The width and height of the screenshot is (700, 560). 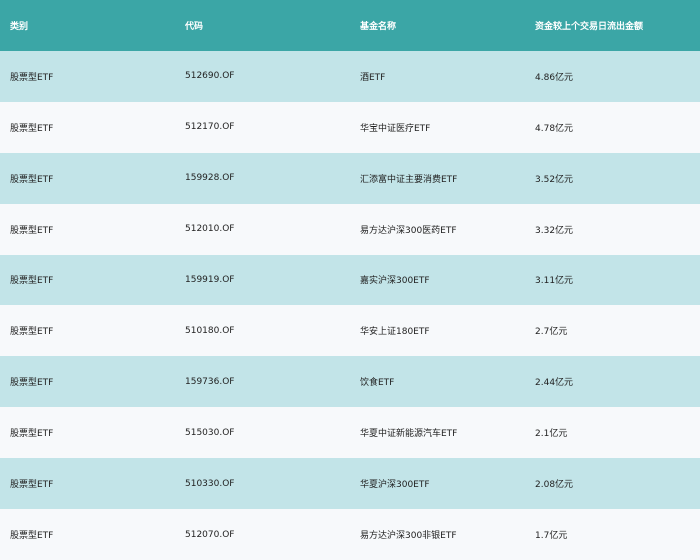 I want to click on cell-fund-name: 易方达沪深300医药ETF, so click(x=408, y=230).